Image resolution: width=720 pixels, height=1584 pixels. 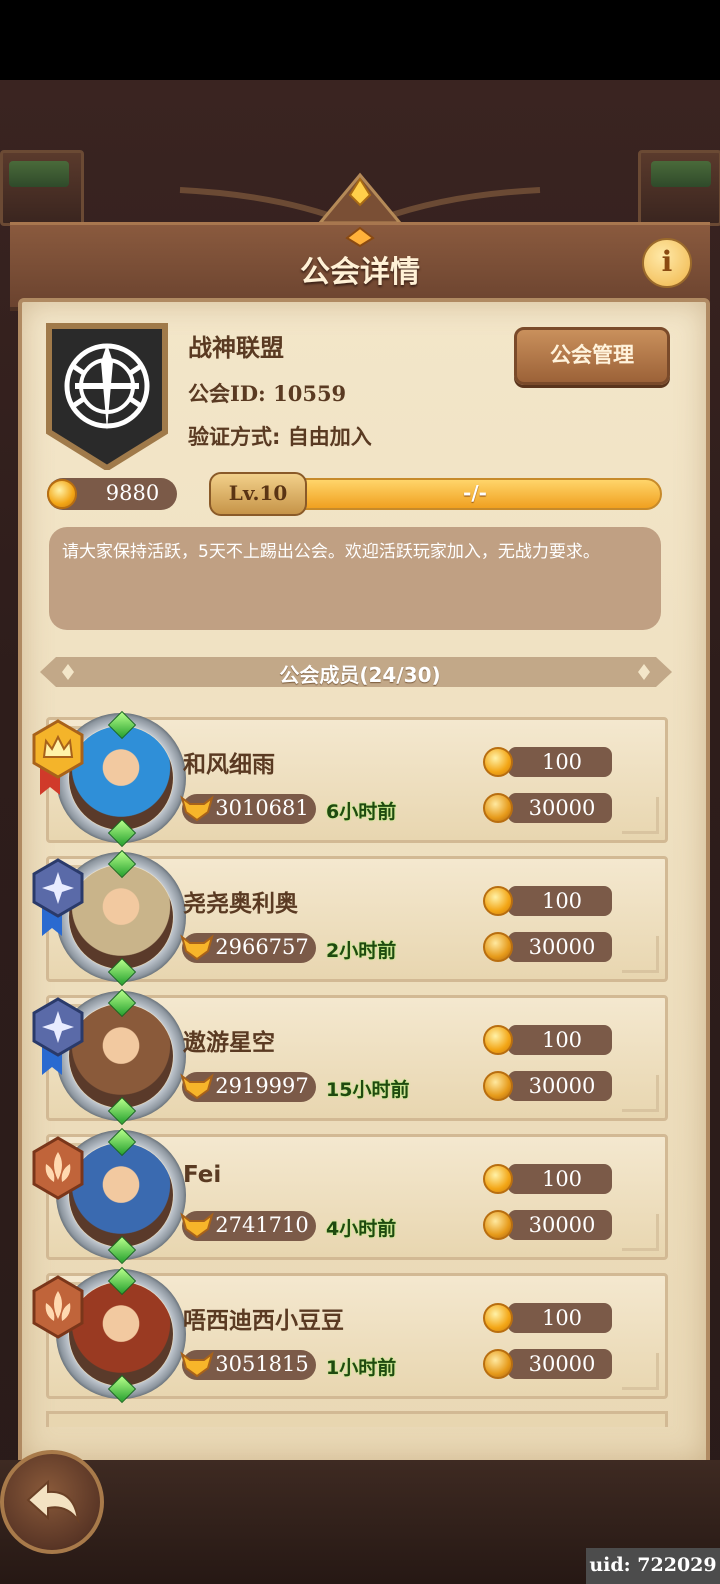 I want to click on guild-notice-text: 请大家保持活跃，5天不上踢出公会。欢迎活跃玩家加入，无战力要求。, so click(x=331, y=552).